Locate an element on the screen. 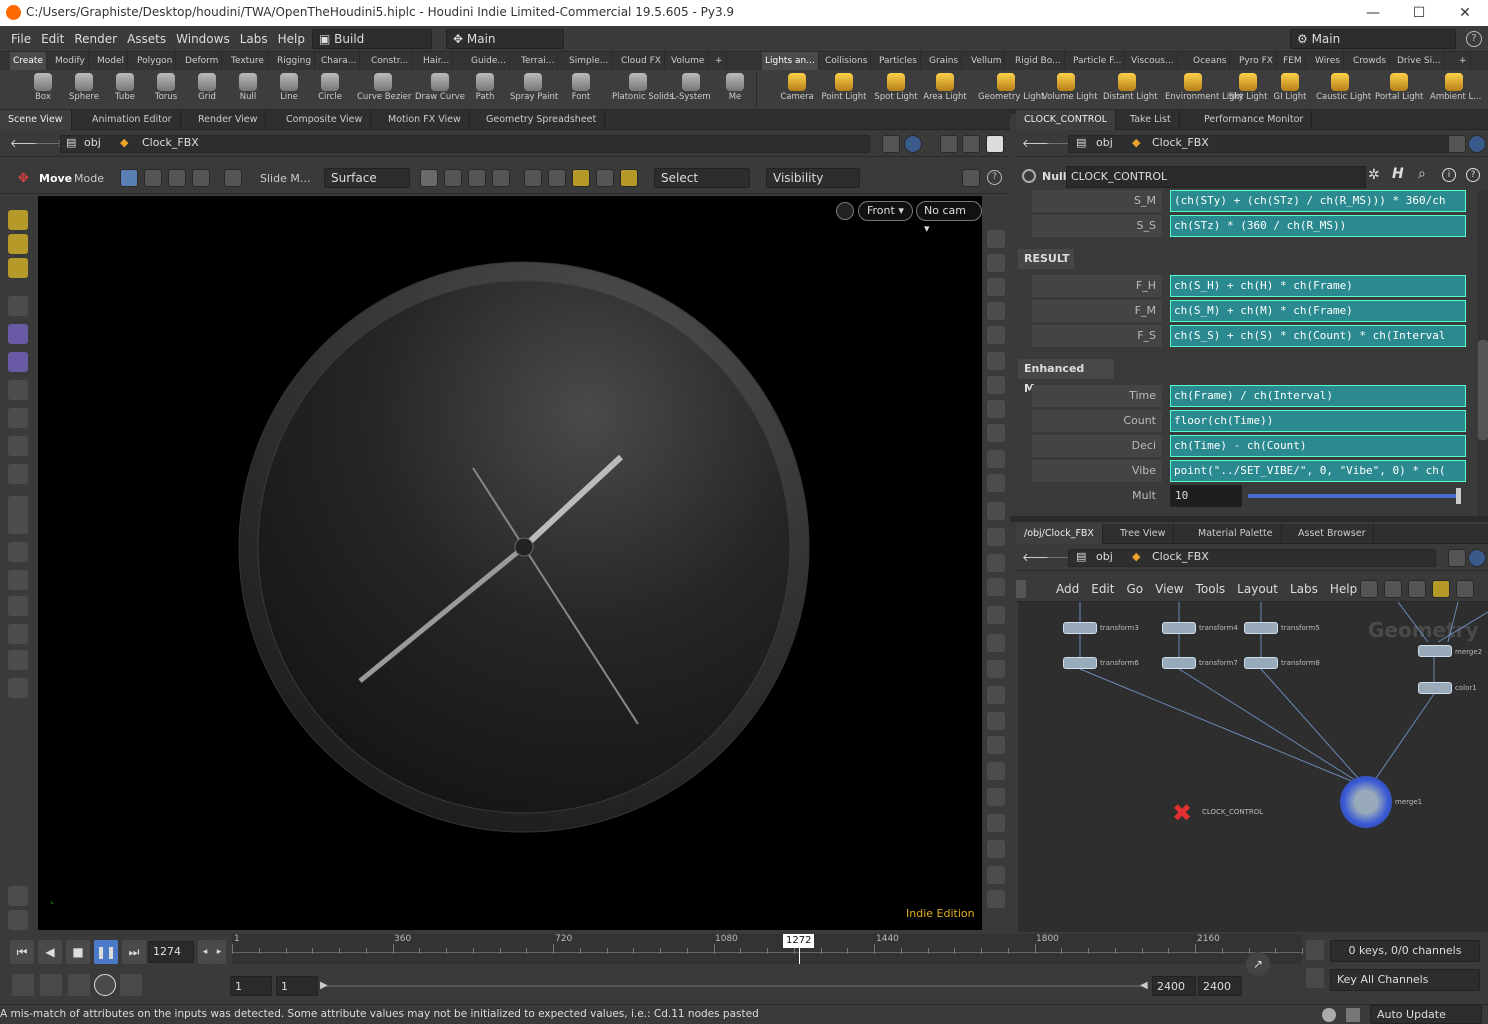  loop-icon is located at coordinates (79, 985).